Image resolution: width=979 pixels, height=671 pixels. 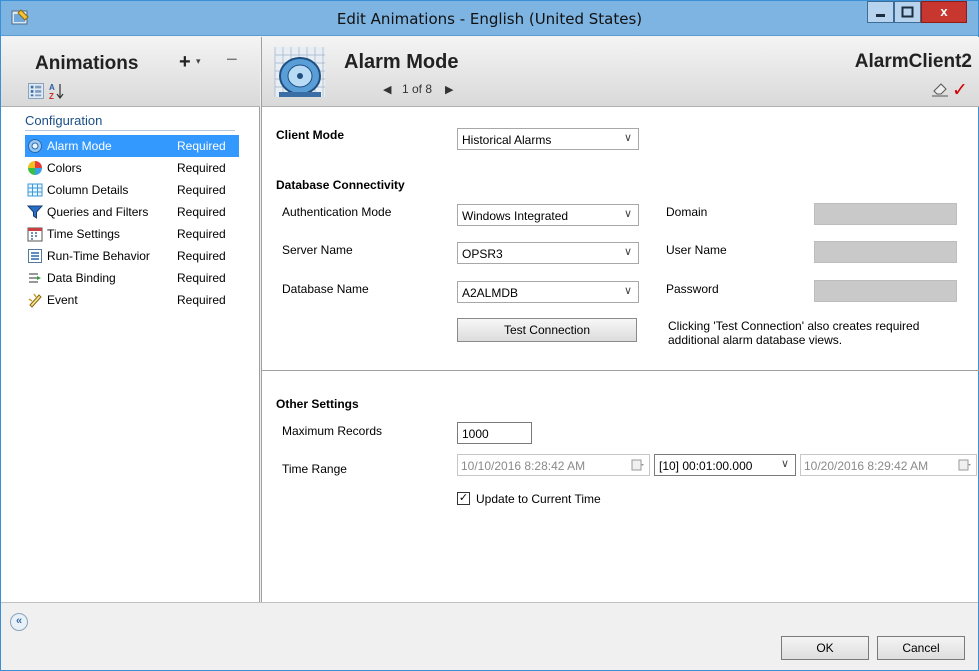 What do you see at coordinates (132, 300) in the screenshot?
I see `tree-item-event: Event Required` at bounding box center [132, 300].